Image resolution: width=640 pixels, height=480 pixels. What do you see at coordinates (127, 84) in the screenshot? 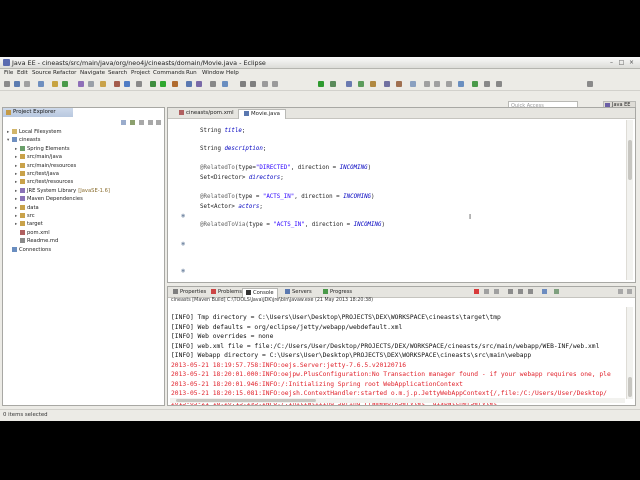
I see `package-icon` at bounding box center [127, 84].